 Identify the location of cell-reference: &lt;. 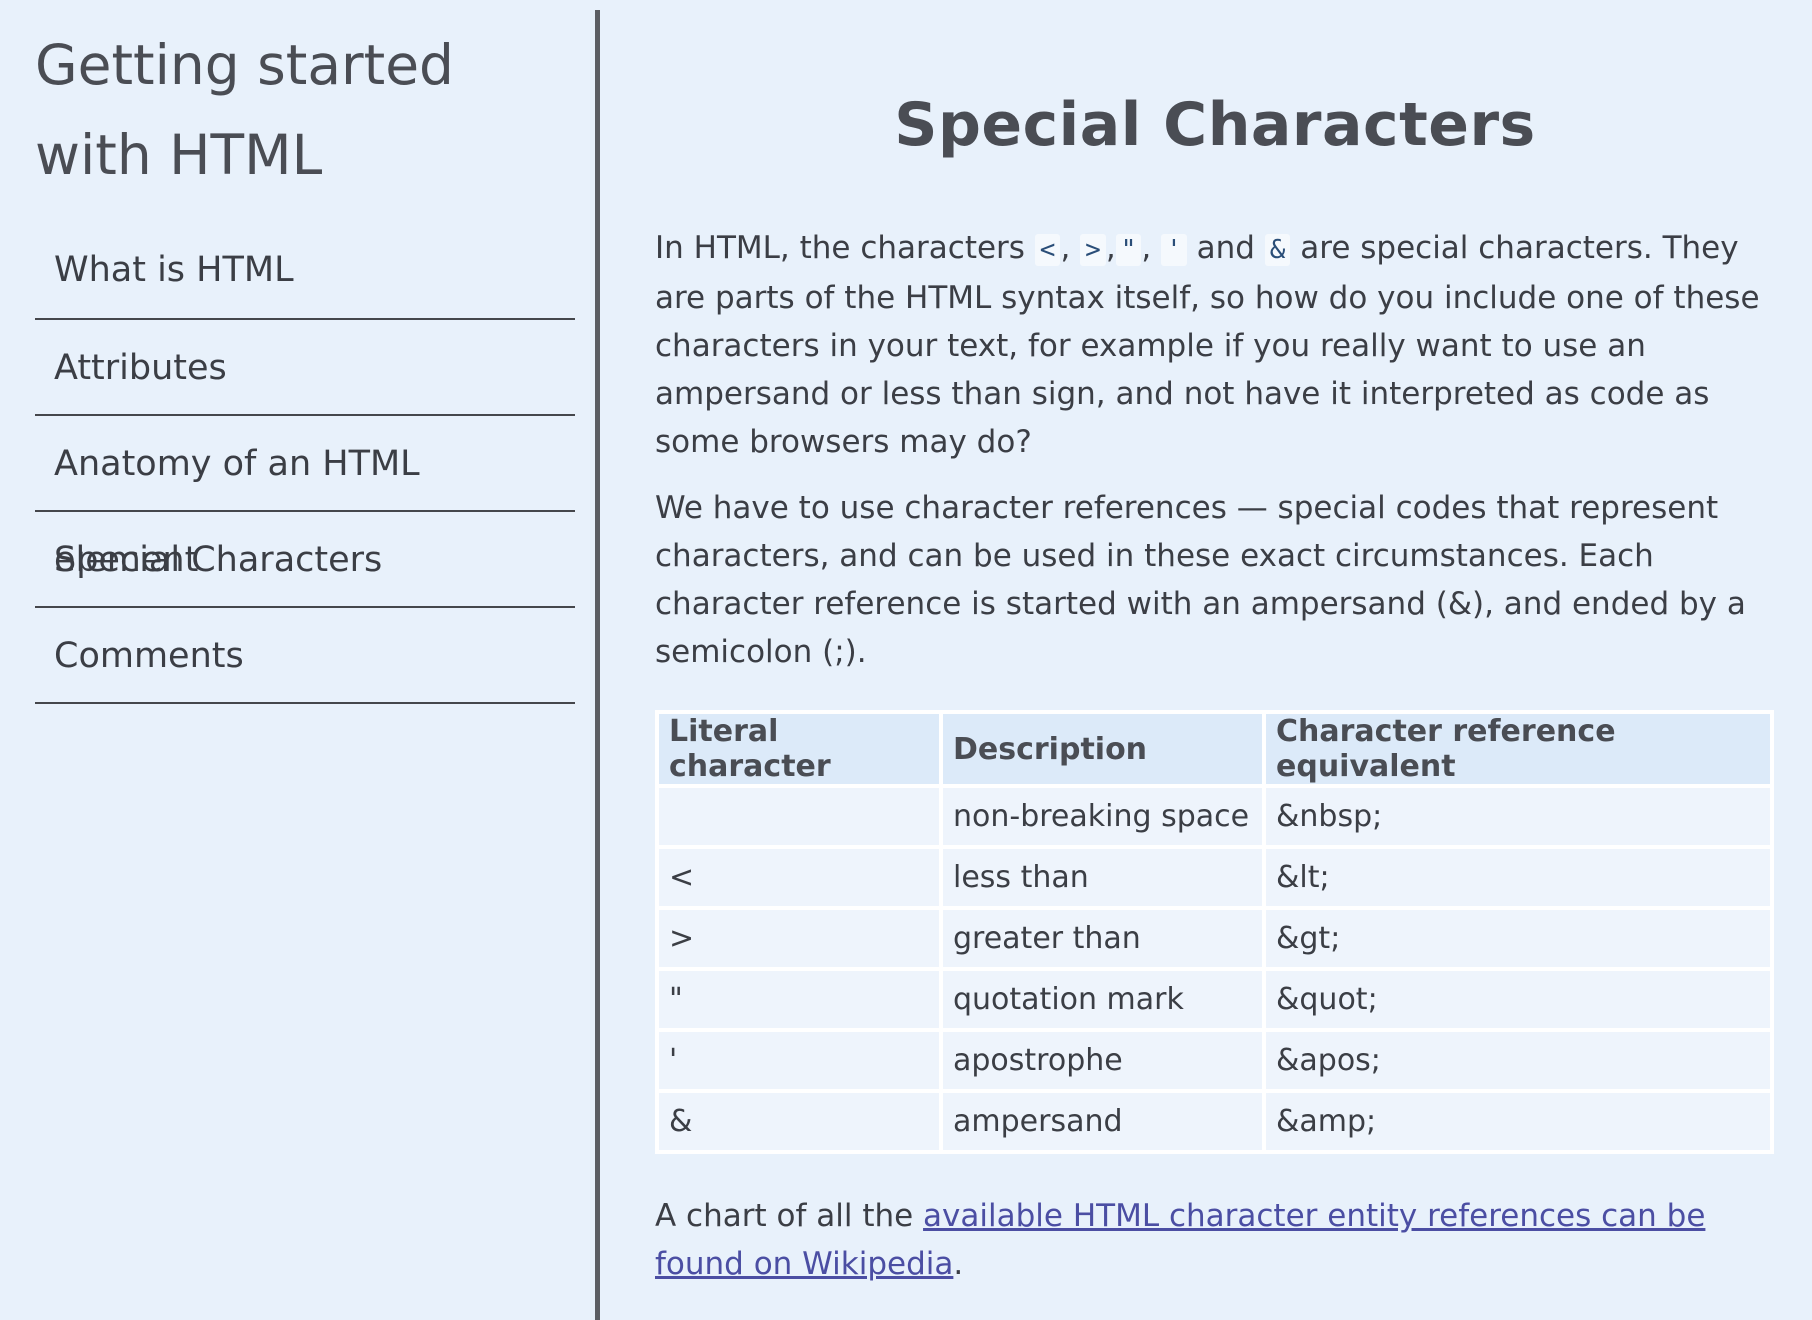
(1518, 877).